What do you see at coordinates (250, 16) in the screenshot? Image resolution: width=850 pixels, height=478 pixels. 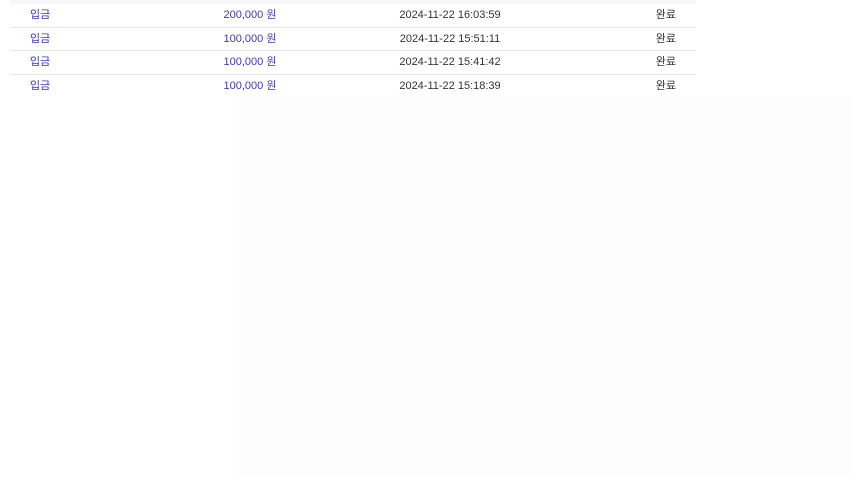 I see `transaction-amount: 200,000 원` at bounding box center [250, 16].